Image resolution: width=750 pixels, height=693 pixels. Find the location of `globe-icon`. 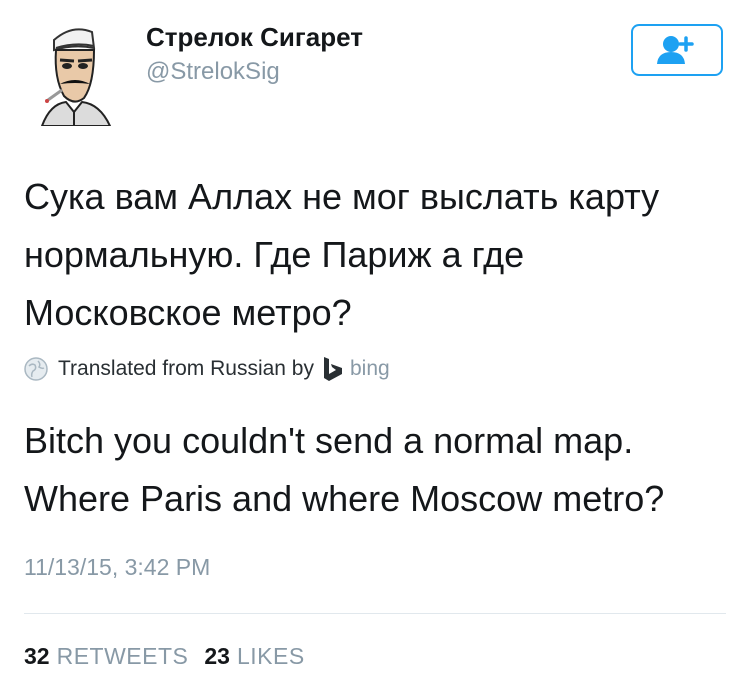

globe-icon is located at coordinates (36, 369).